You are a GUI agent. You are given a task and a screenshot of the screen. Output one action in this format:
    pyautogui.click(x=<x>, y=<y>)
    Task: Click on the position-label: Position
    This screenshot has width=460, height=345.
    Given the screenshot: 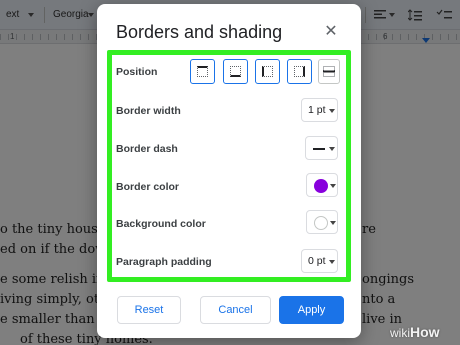 What is the action you would take?
    pyautogui.click(x=137, y=72)
    